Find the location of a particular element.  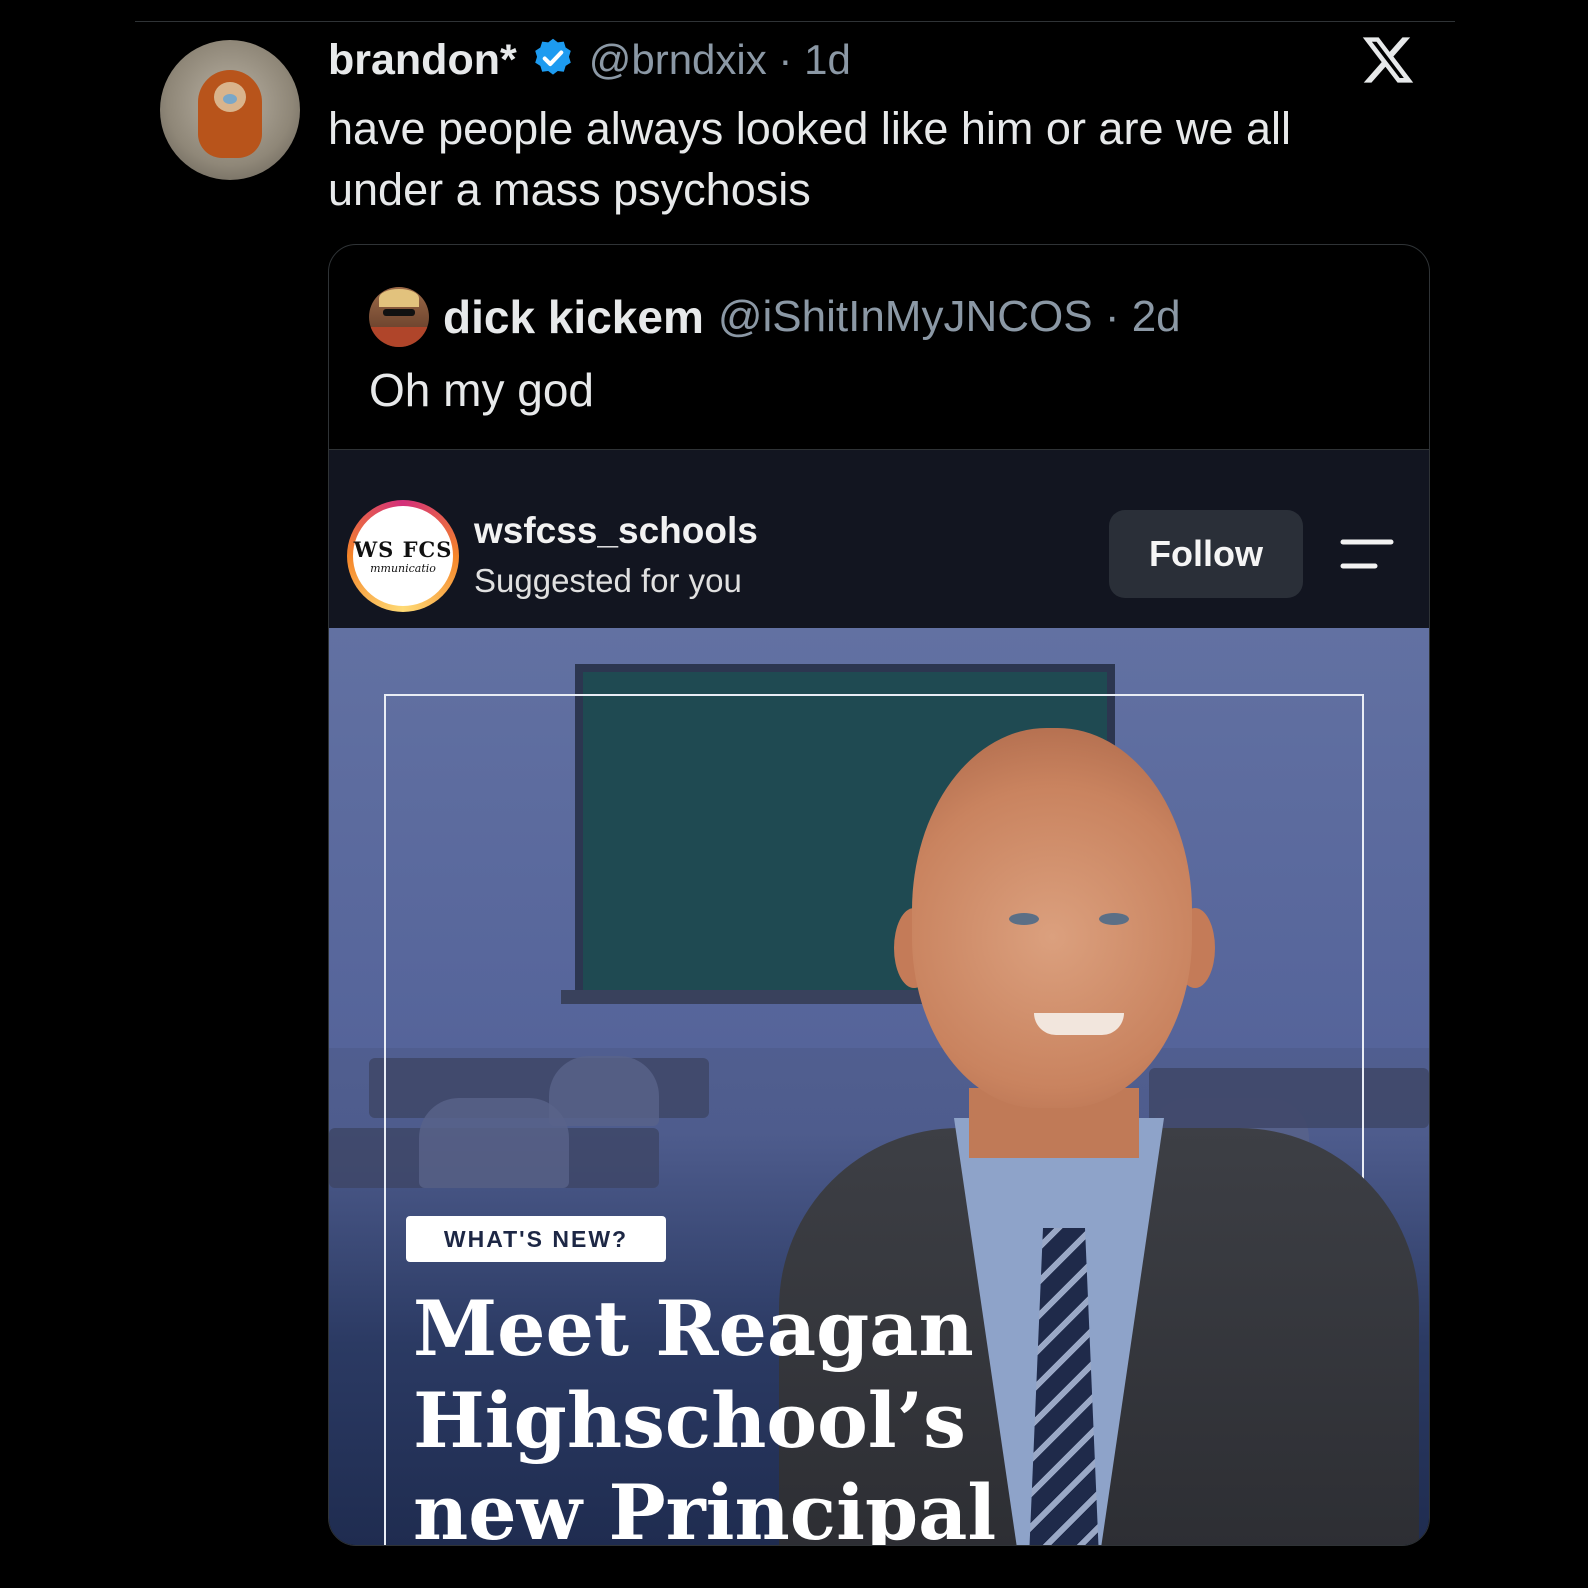

follow-button: Follow is located at coordinates (1206, 554).